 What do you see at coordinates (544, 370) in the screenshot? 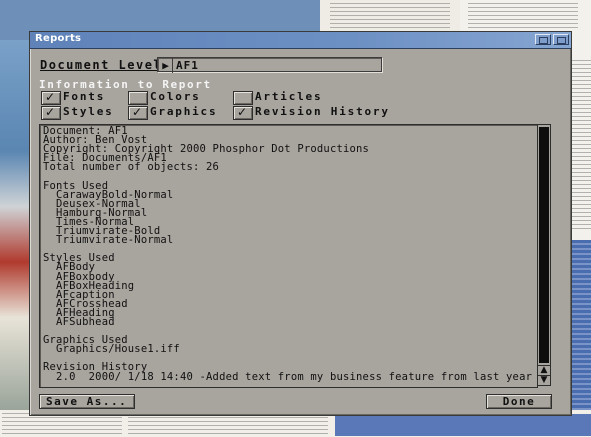
I see `scroll-up-arrow-icon: ▲` at bounding box center [544, 370].